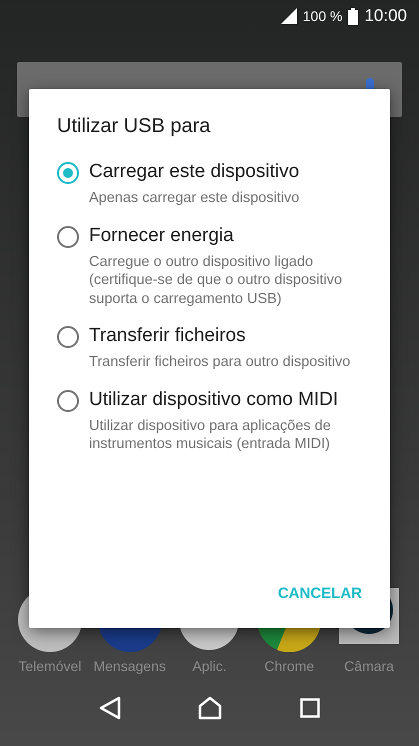 The height and width of the screenshot is (746, 419). I want to click on option-description: Transferir ficheiros para outro dispositivo, so click(220, 362).